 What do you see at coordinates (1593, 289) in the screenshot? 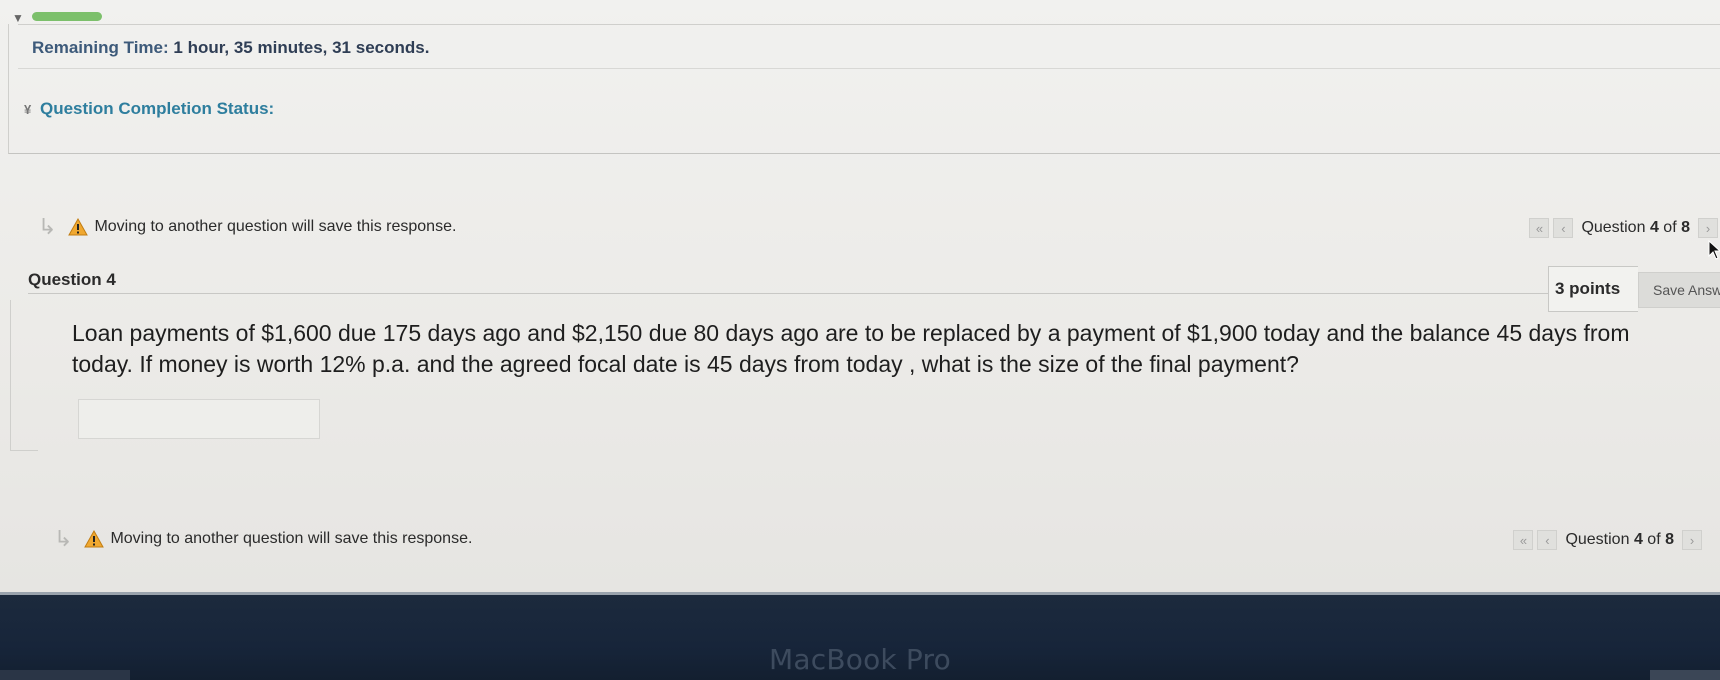
I see `points-badge: 3 points` at bounding box center [1593, 289].